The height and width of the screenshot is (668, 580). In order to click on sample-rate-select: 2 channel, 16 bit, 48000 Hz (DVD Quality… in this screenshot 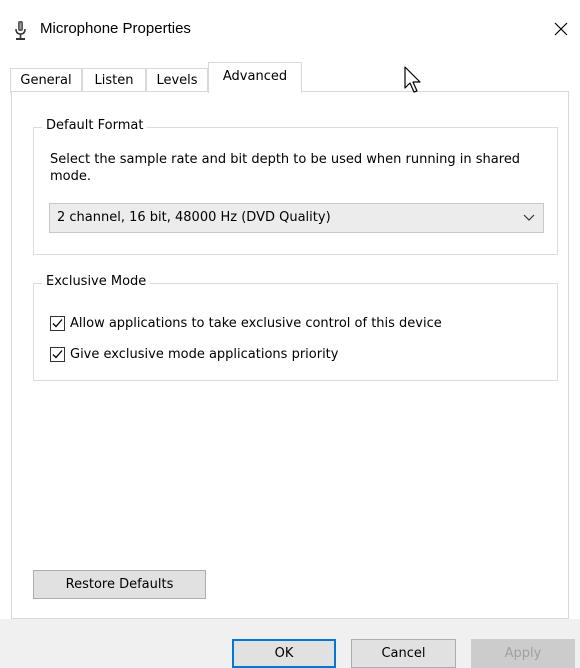, I will do `click(296, 218)`.